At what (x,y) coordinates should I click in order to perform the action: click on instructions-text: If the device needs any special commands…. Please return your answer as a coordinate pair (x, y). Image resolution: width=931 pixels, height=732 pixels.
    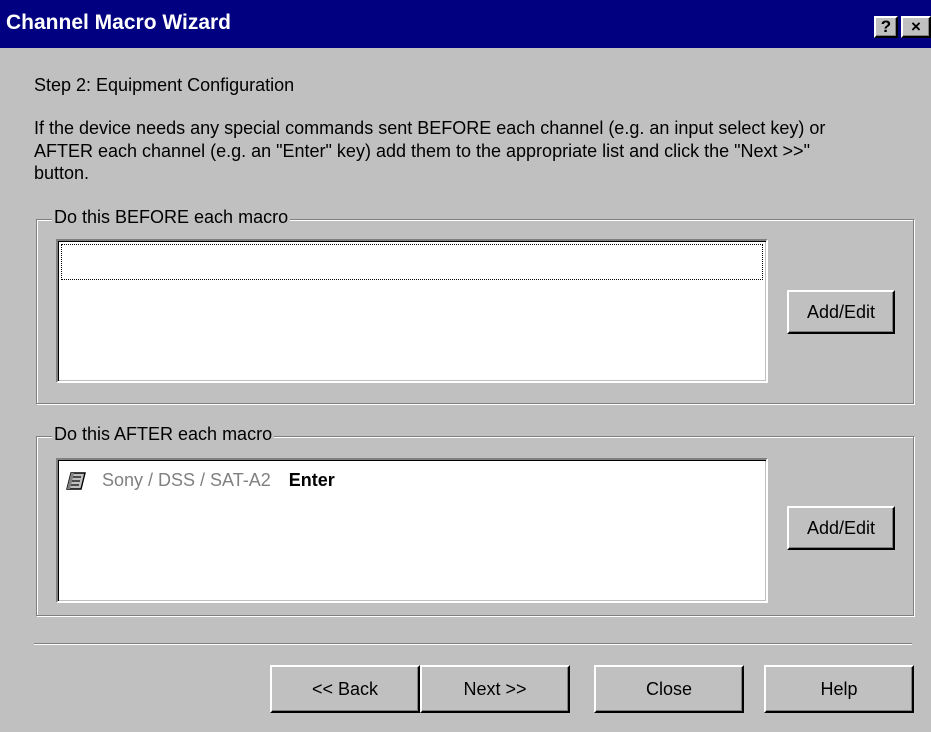
    Looking at the image, I should click on (430, 150).